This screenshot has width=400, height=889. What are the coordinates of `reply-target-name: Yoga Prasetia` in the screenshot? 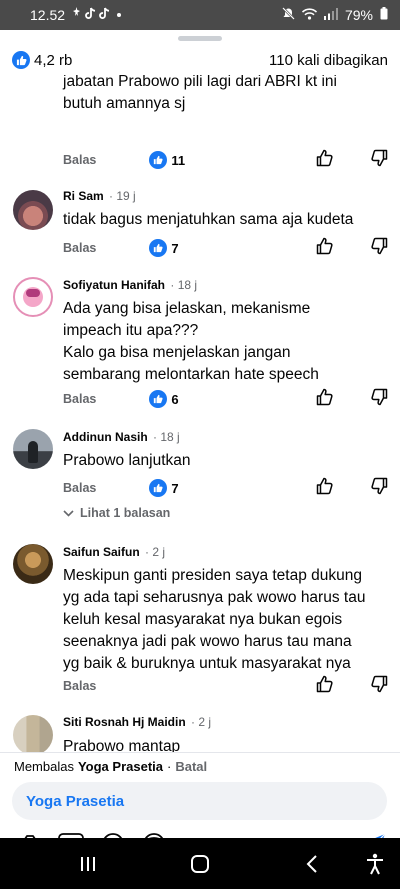 It's located at (120, 766).